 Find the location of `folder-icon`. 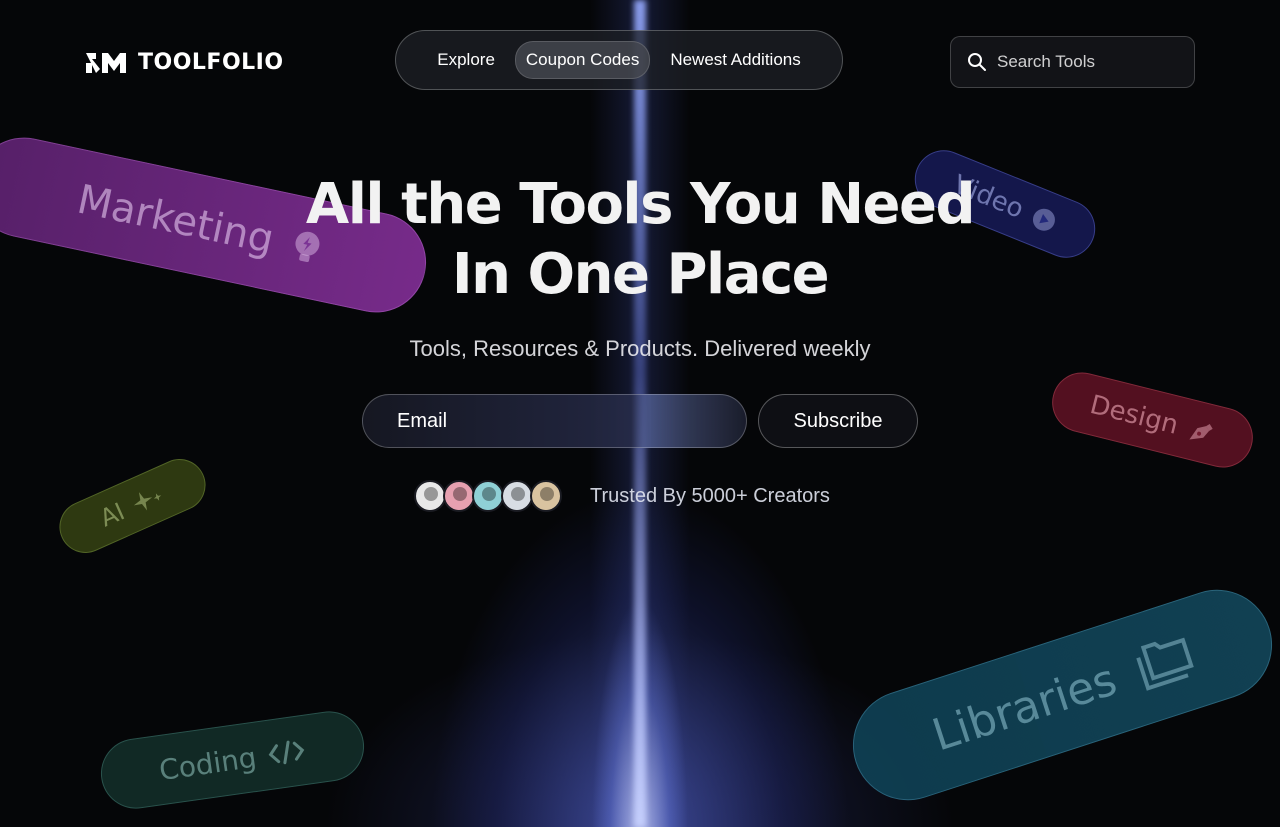

folder-icon is located at coordinates (1164, 661).